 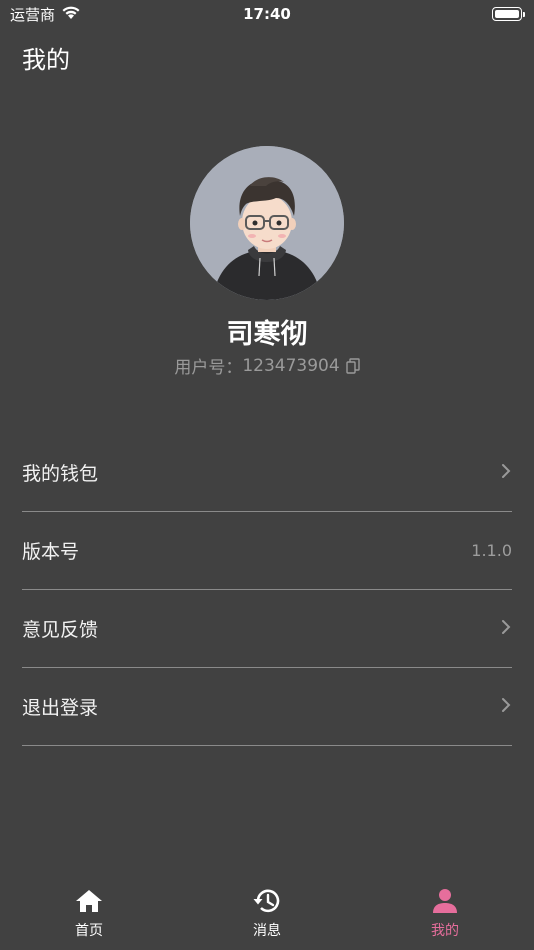 What do you see at coordinates (445, 903) in the screenshot?
I see `person-icon` at bounding box center [445, 903].